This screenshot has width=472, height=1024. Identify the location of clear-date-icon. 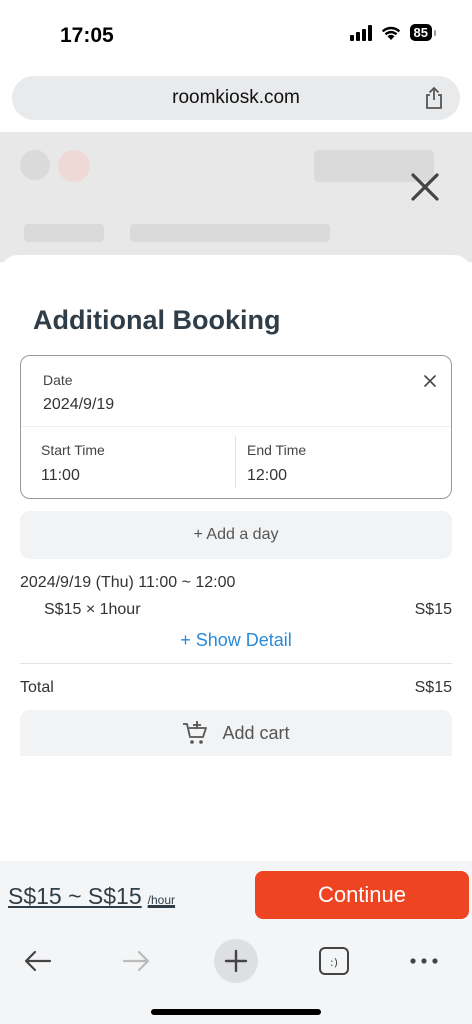
(430, 381).